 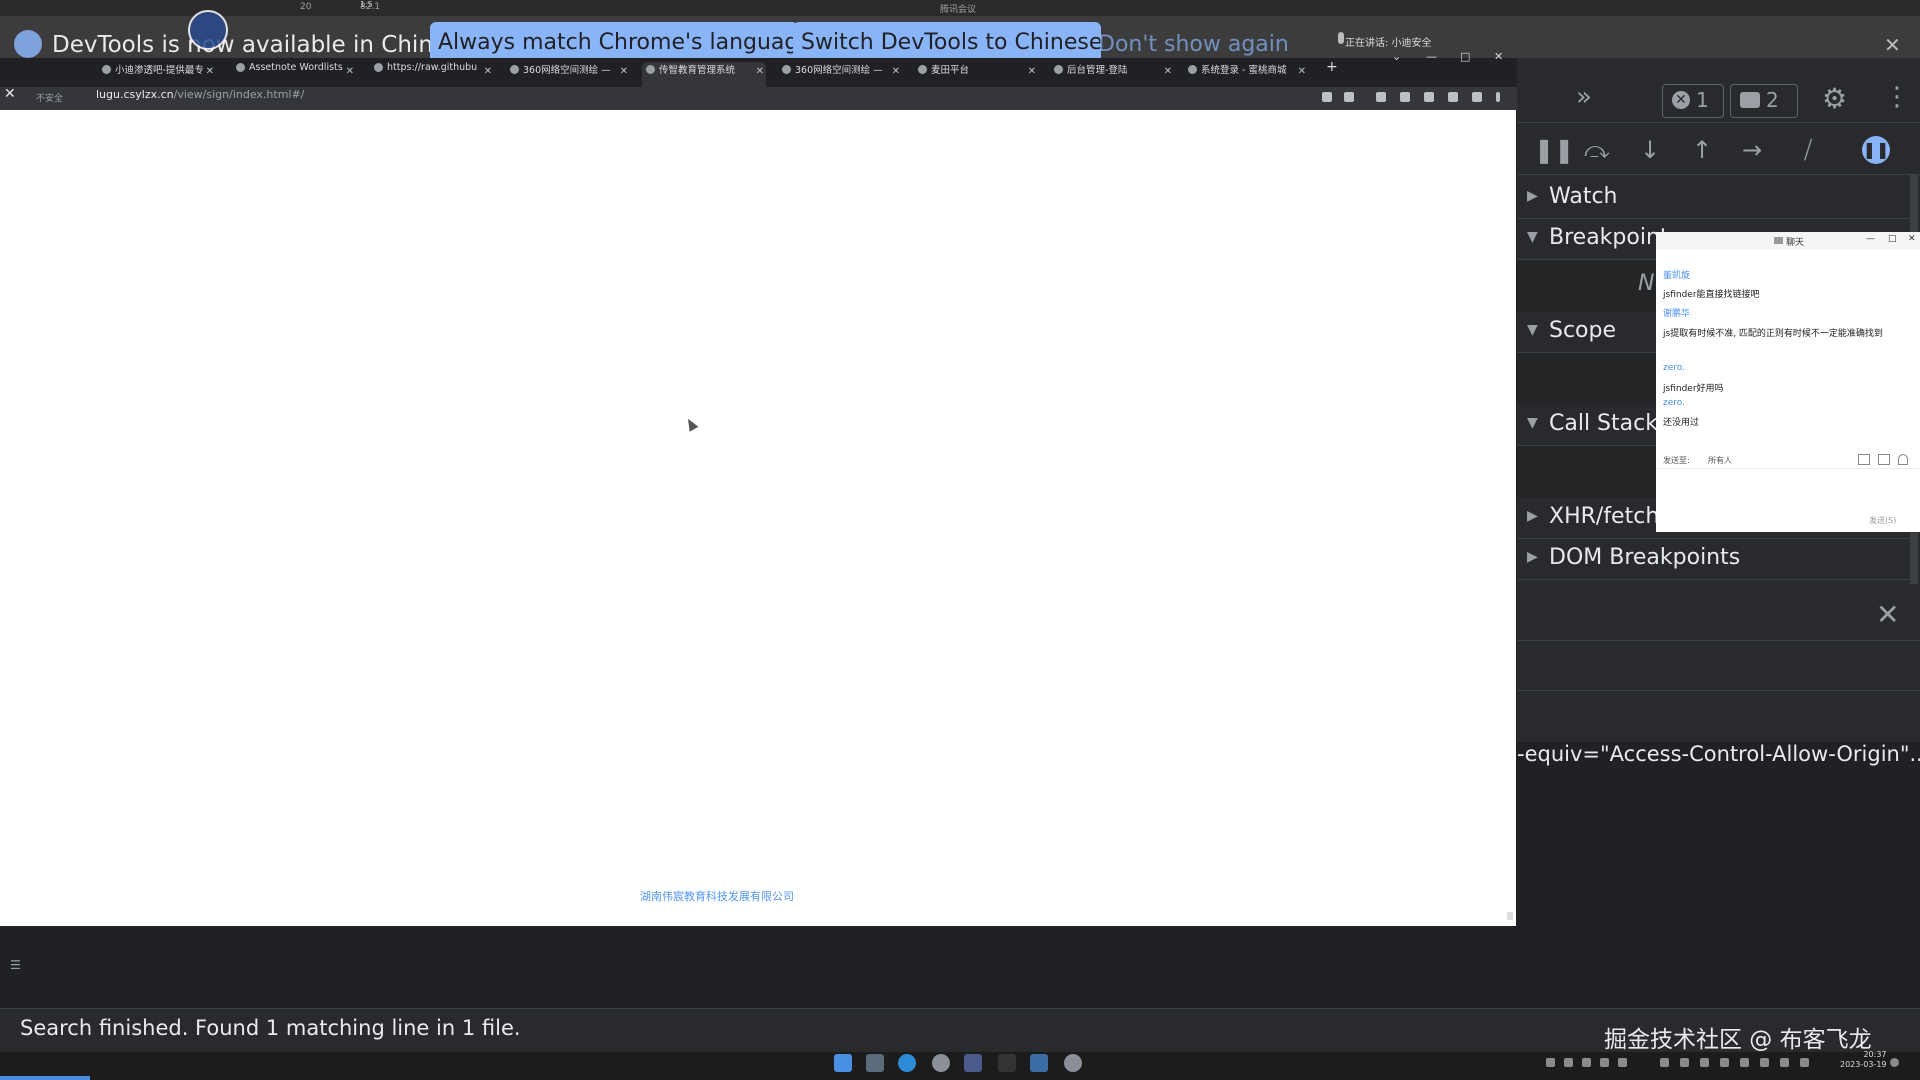 What do you see at coordinates (1554, 150) in the screenshot?
I see `pause-icon: ❚❚` at bounding box center [1554, 150].